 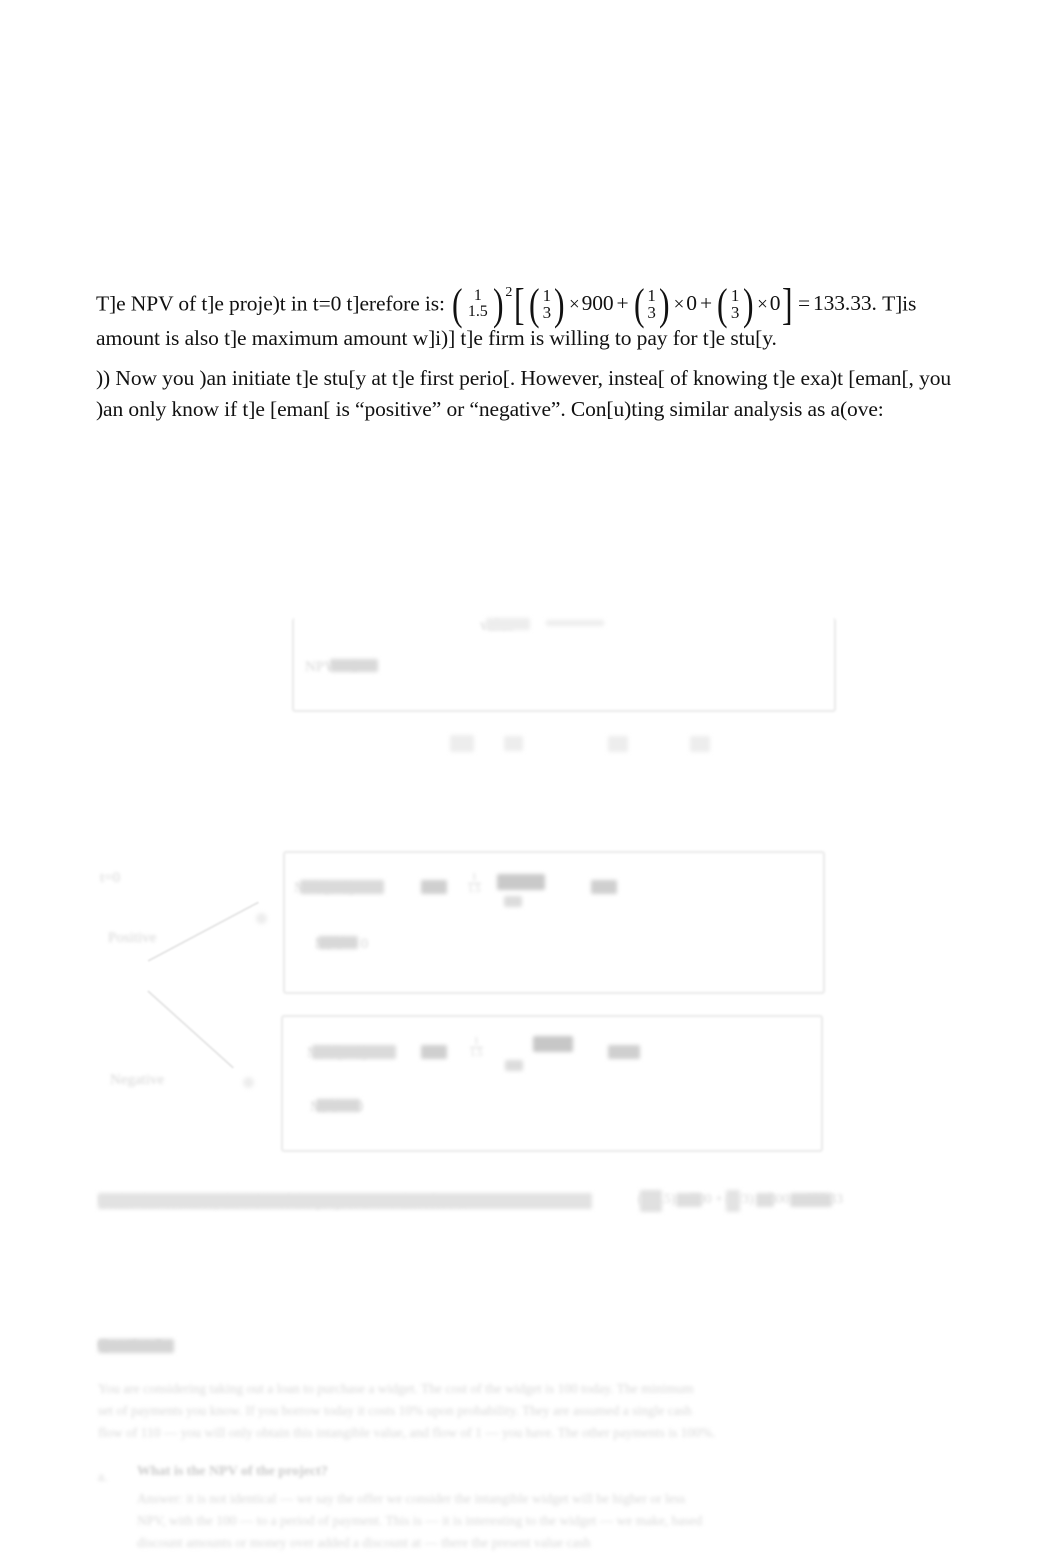 What do you see at coordinates (354, 1052) in the screenshot?
I see `ghost-negative-line1-smudge-a` at bounding box center [354, 1052].